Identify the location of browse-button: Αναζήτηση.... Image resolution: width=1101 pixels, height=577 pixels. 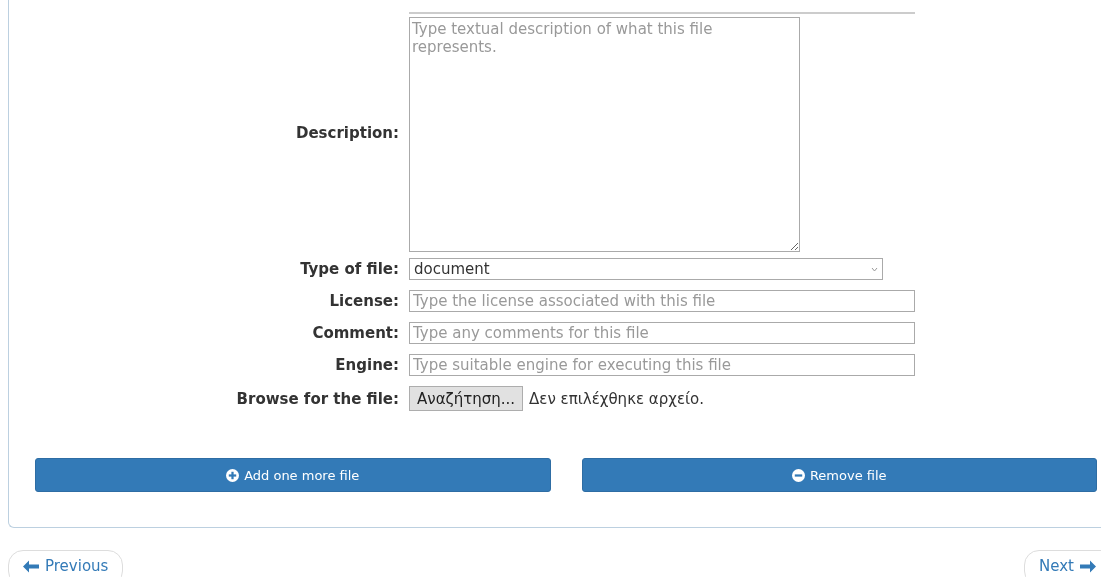
(466, 398).